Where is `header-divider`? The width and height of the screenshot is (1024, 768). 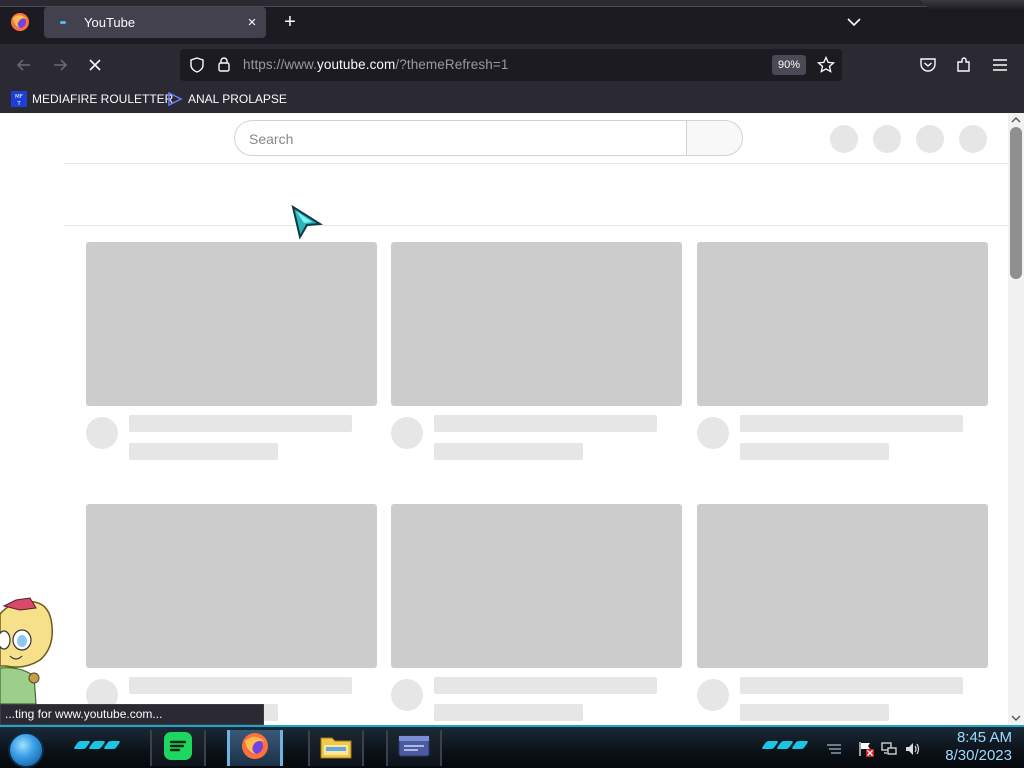
header-divider is located at coordinates (536, 163).